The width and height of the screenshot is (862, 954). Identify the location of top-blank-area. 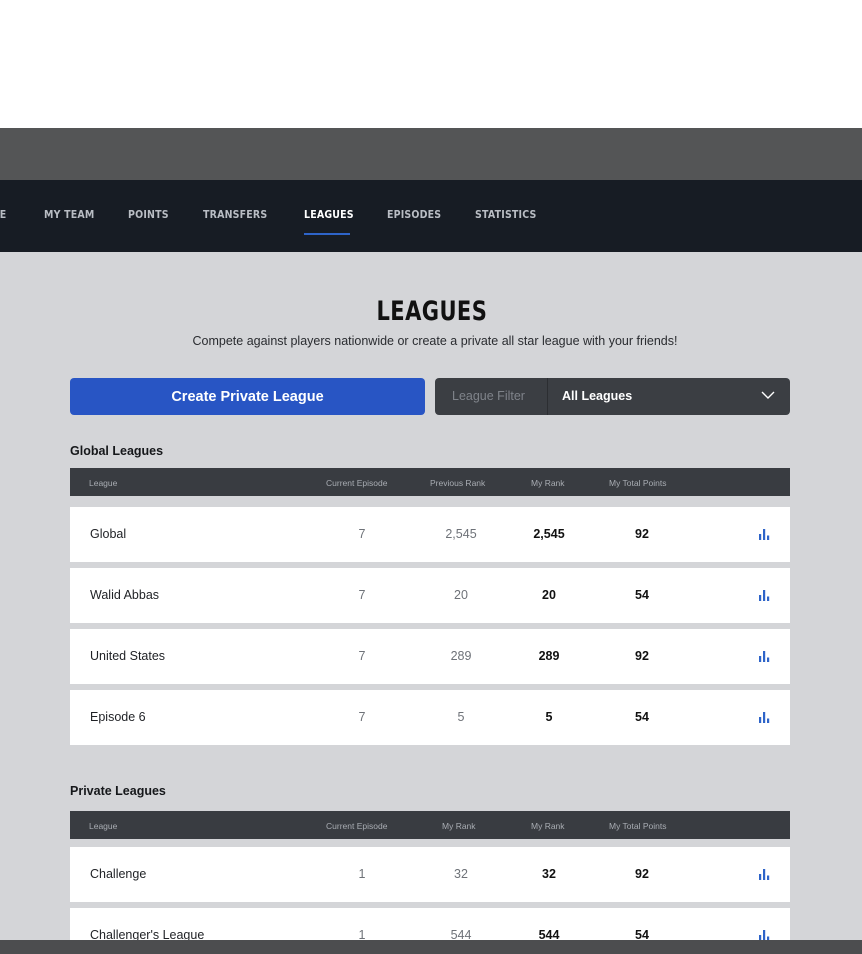
(431, 64).